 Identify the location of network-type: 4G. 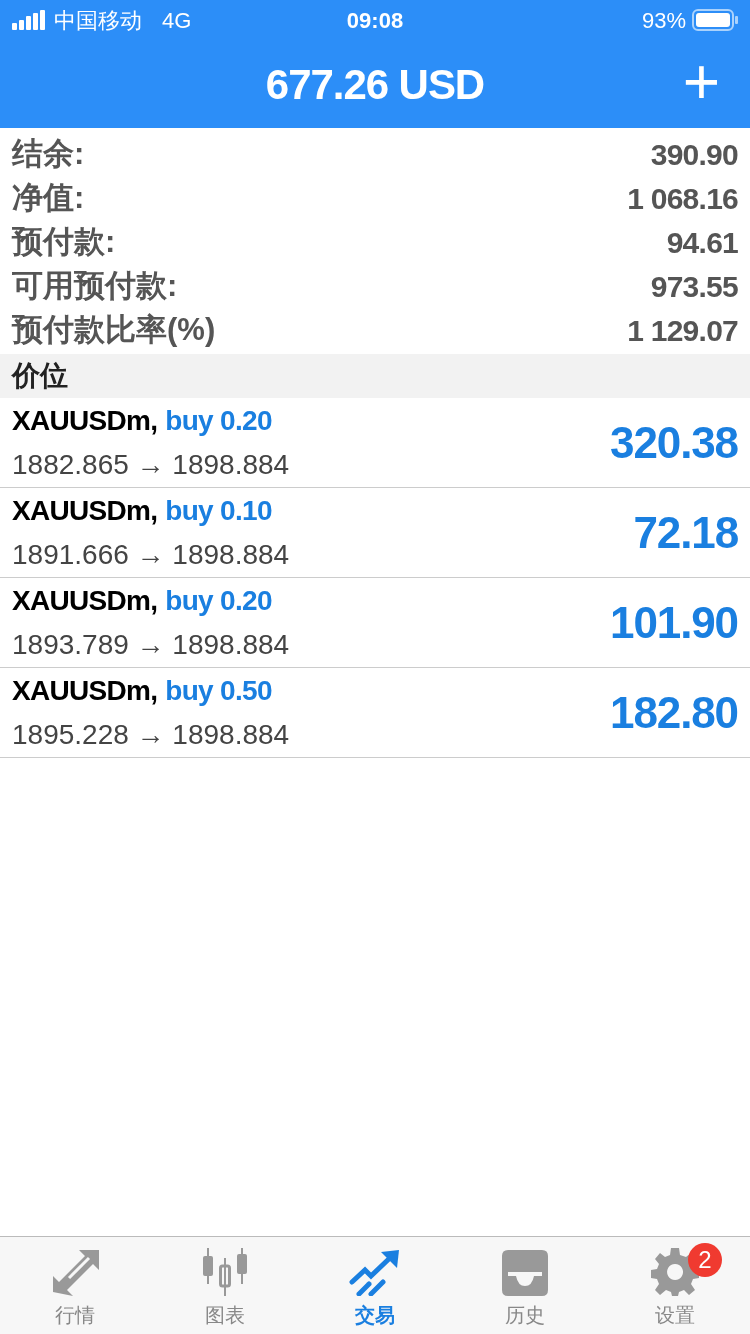
(177, 20).